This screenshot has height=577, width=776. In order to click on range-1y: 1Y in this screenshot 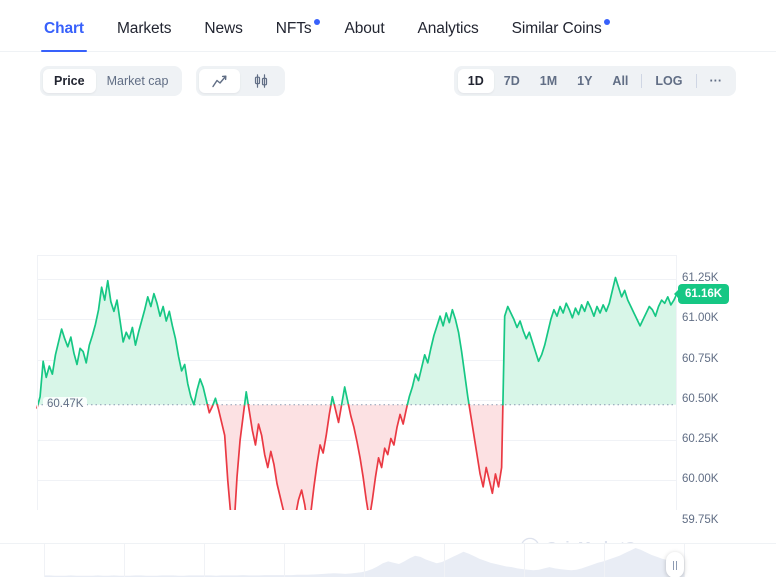, I will do `click(584, 81)`.